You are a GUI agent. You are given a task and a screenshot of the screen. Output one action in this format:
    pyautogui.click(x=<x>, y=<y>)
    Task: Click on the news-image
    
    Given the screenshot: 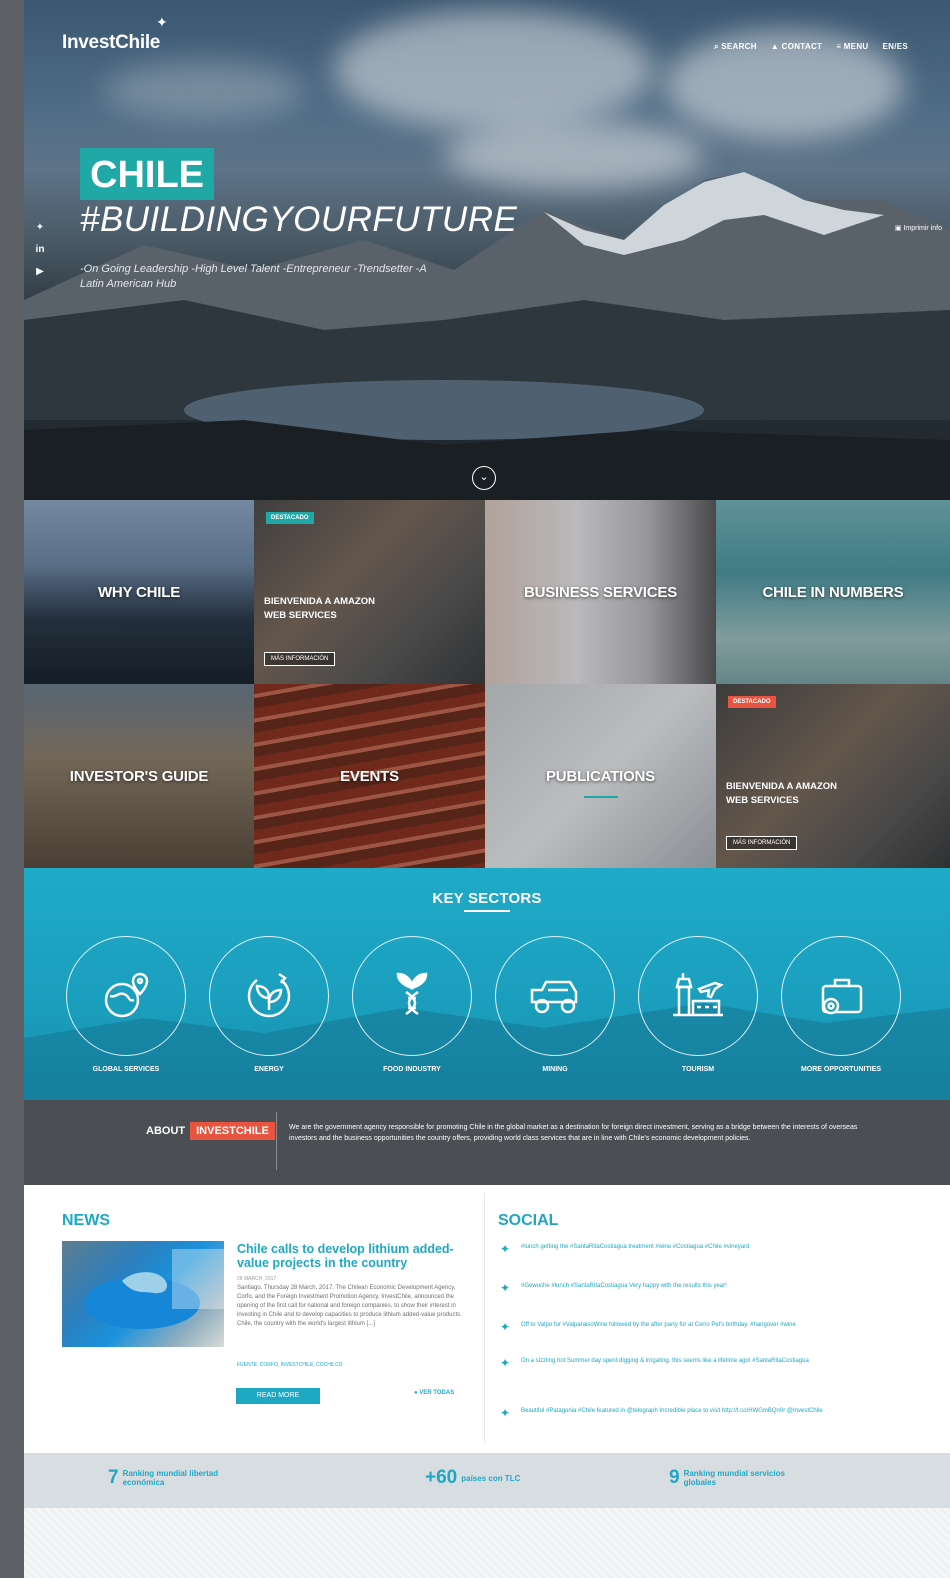 What is the action you would take?
    pyautogui.click(x=143, y=1294)
    